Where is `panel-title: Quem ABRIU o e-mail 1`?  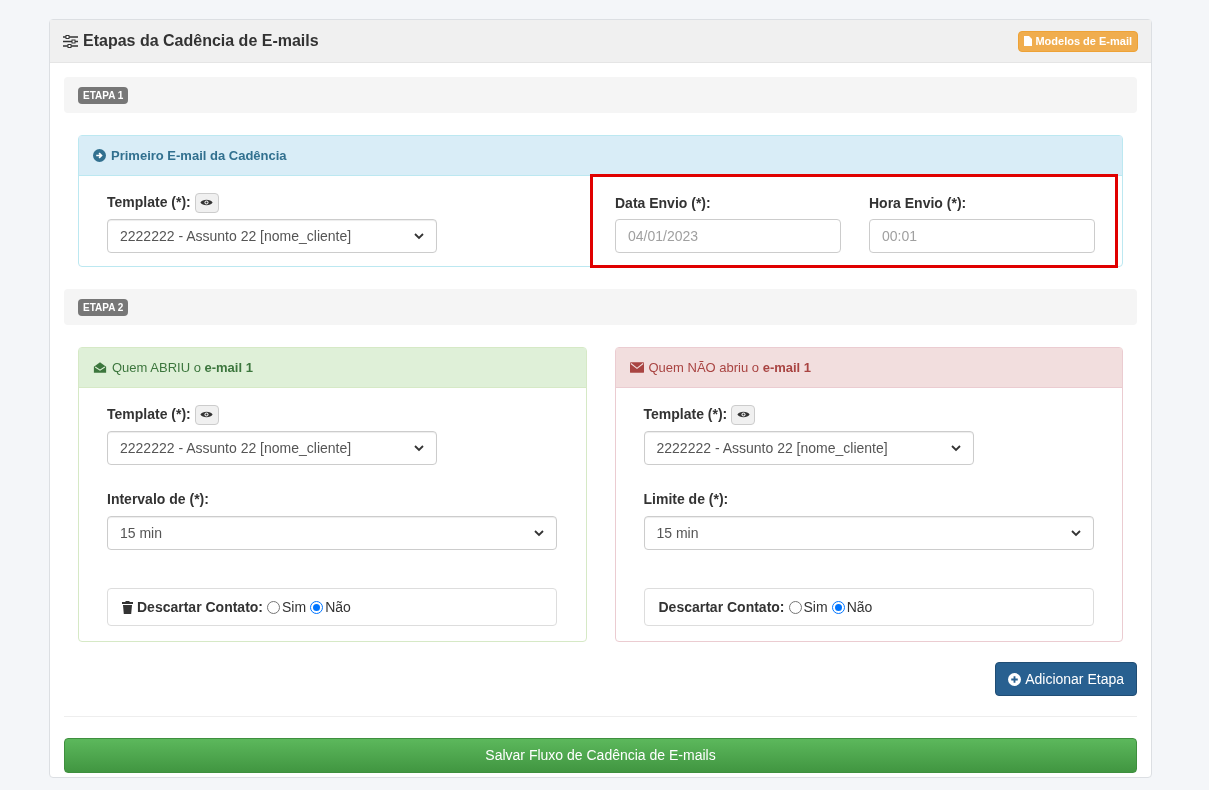
panel-title: Quem ABRIU o e-mail 1 is located at coordinates (182, 367).